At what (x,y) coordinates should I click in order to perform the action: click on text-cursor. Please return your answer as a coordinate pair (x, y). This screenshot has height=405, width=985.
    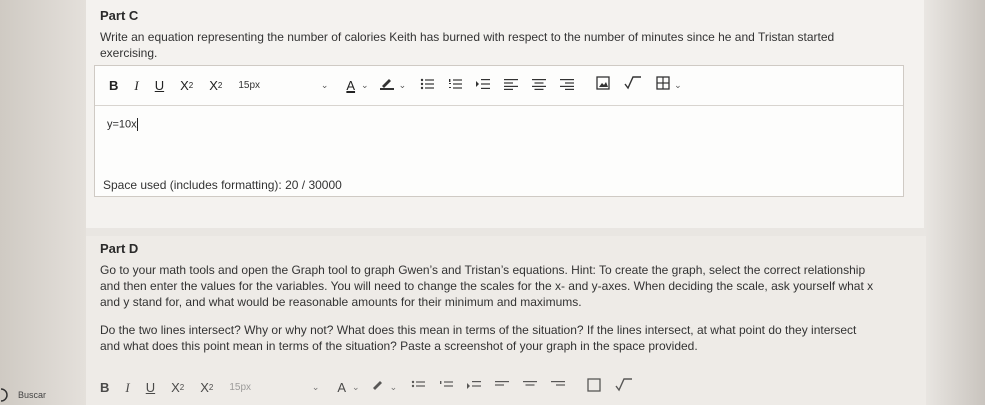
    Looking at the image, I should click on (137, 124).